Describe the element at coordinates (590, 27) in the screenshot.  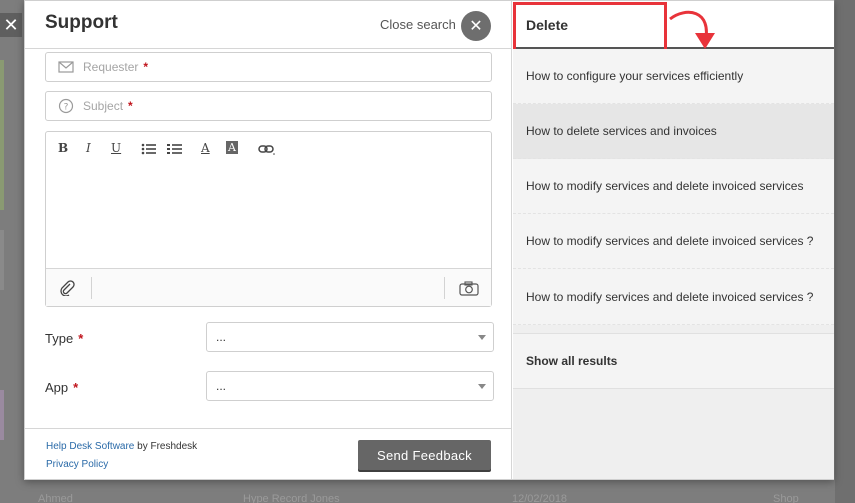
I see `highlight-box` at that location.